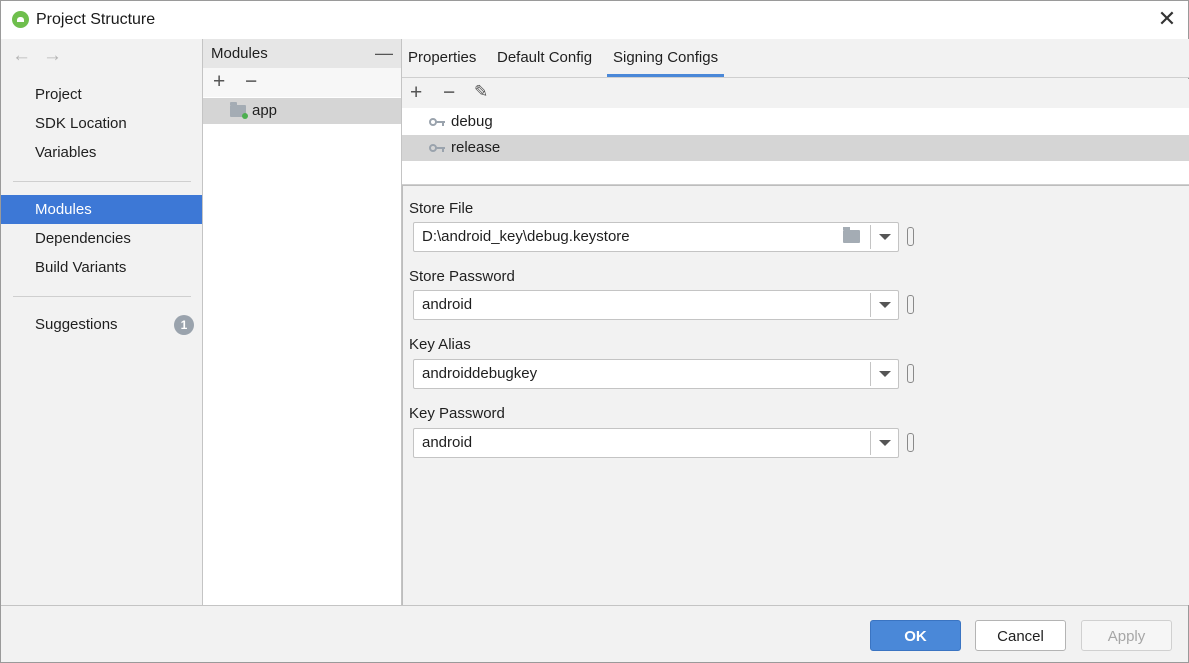 This screenshot has height=663, width=1189. I want to click on sidebar-item-build-variants: Build Variants, so click(101, 267).